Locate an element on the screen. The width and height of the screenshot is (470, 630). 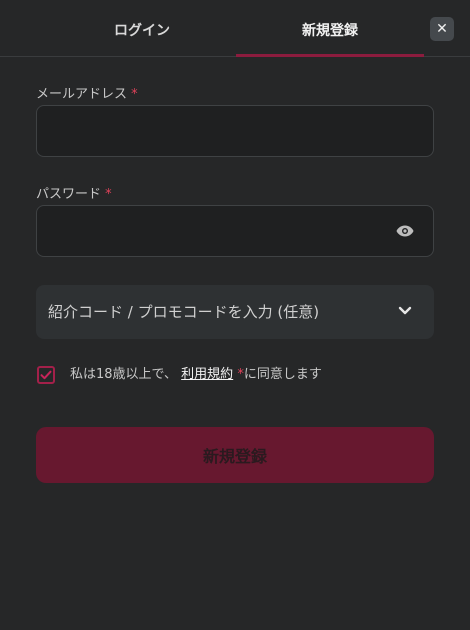
auth-tabs: ログイン 新規登録 is located at coordinates (235, 28).